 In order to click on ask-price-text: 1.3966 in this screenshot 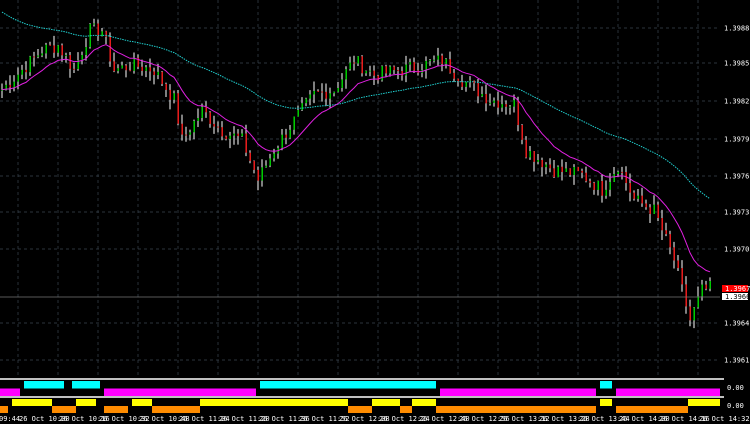, I will do `click(737, 297)`.